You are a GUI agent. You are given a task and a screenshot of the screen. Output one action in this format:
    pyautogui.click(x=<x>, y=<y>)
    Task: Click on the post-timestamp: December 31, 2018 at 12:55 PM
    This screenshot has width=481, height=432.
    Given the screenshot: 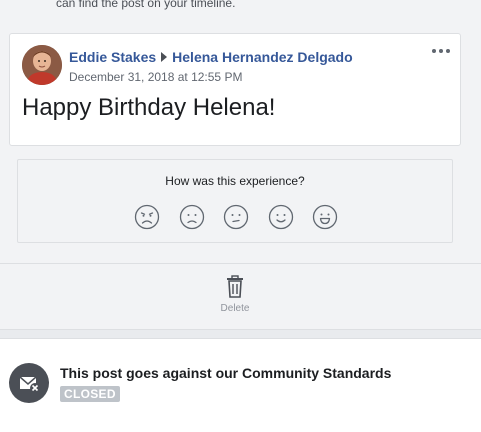 What is the action you would take?
    pyautogui.click(x=155, y=77)
    